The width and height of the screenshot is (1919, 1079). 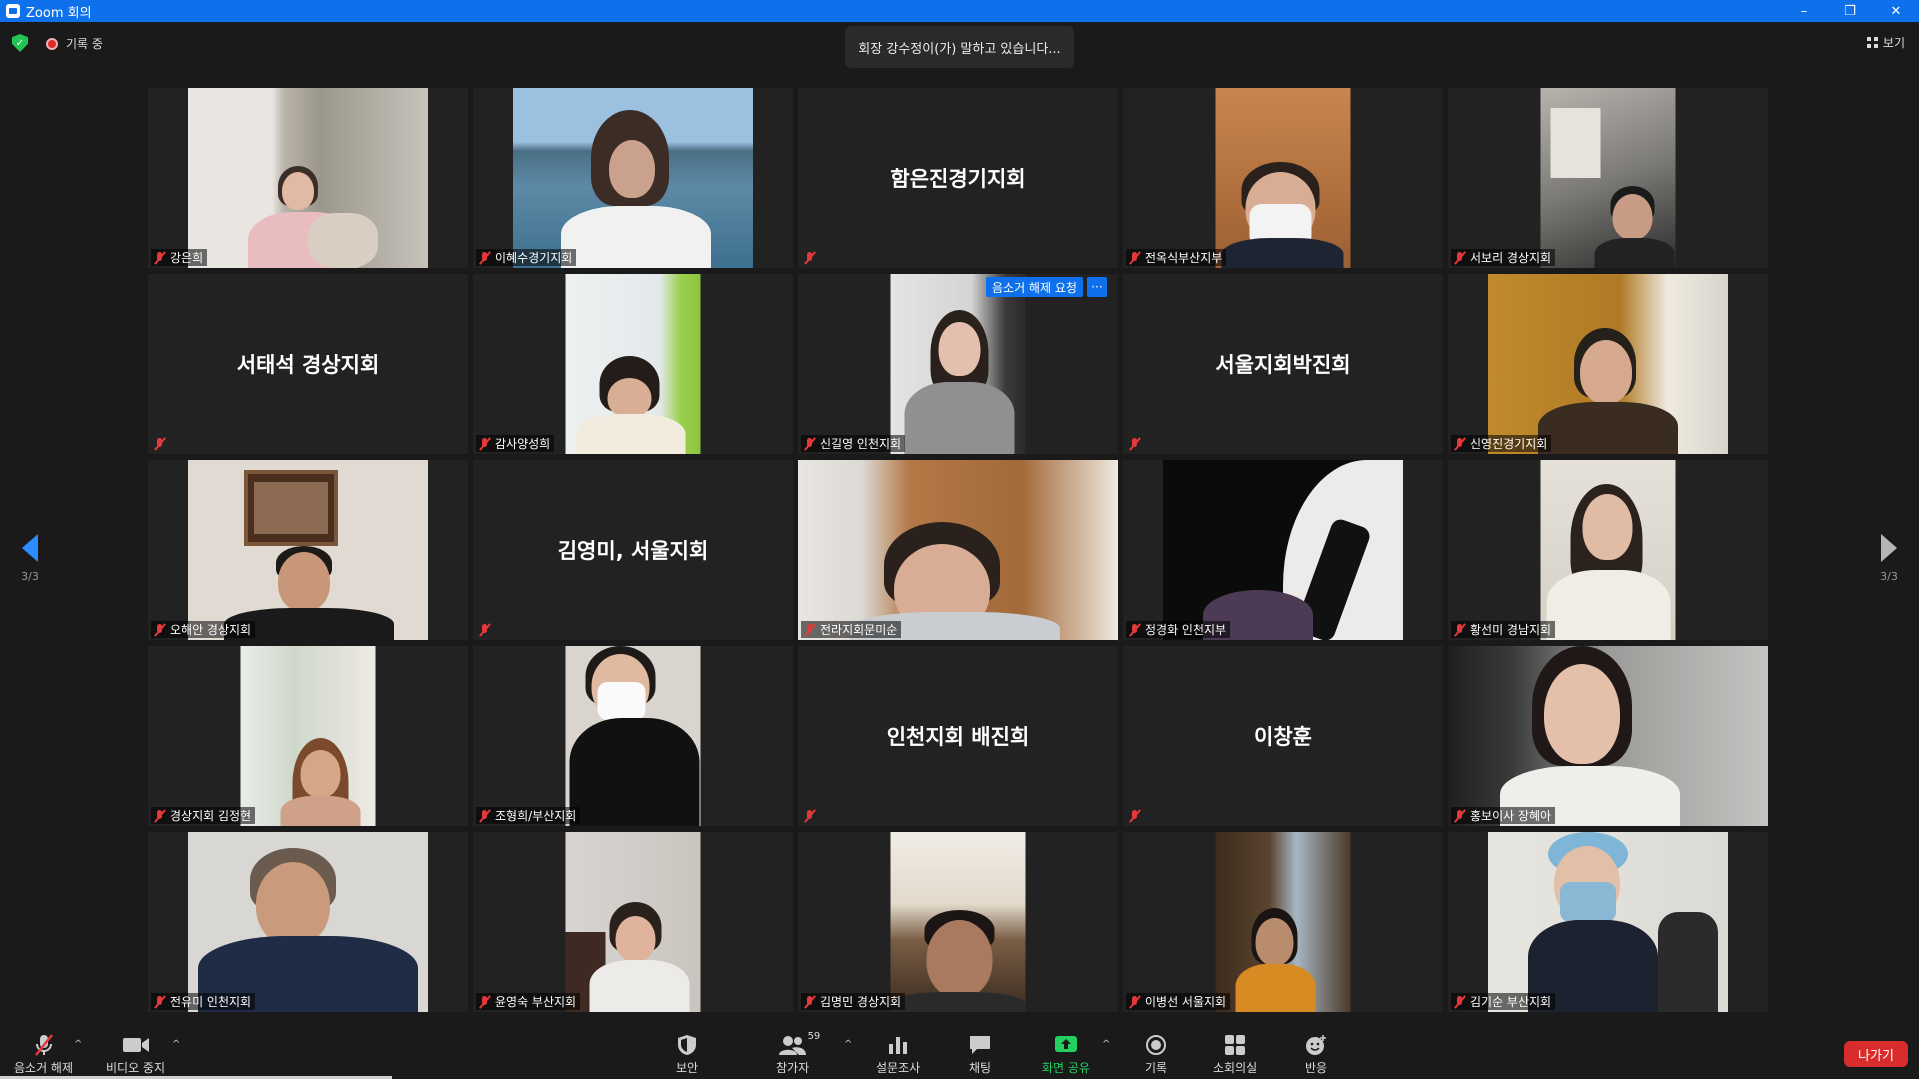 I want to click on share-screen-icon, so click(x=1066, y=1045).